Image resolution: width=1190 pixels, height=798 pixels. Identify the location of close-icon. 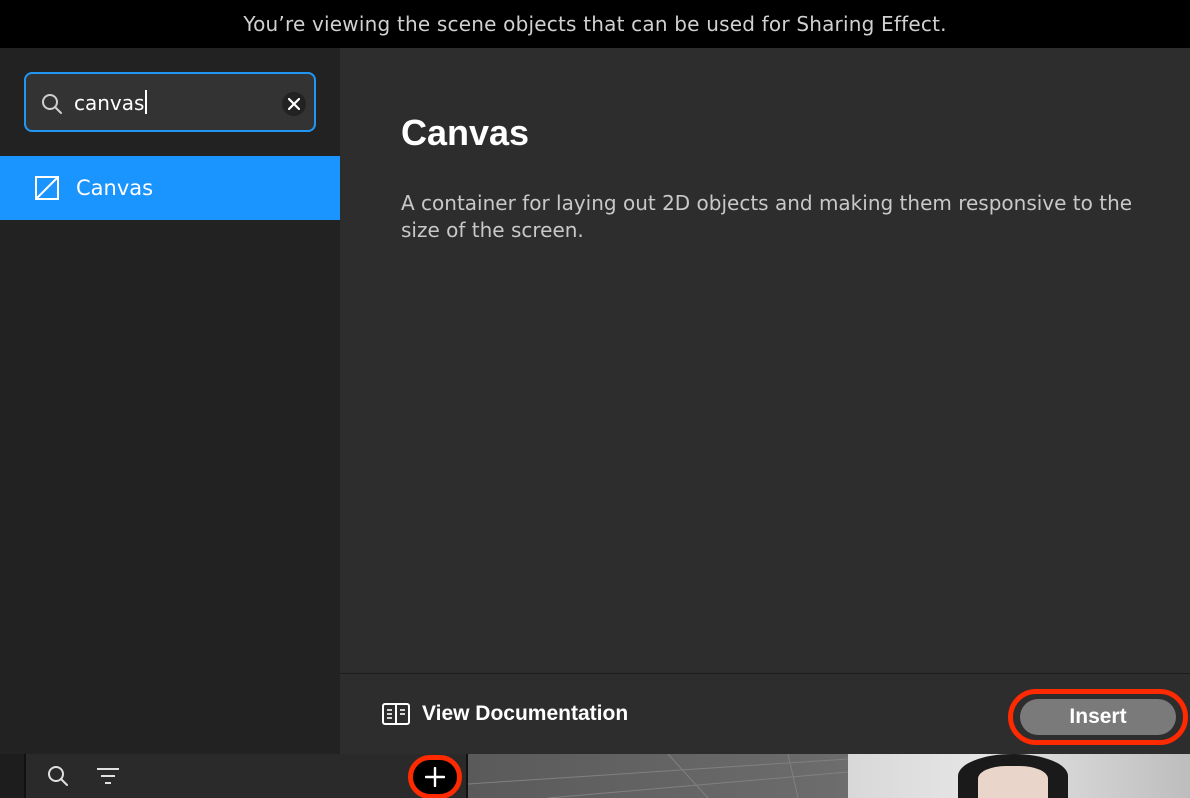
(294, 104).